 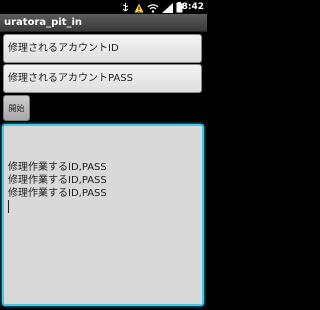 What do you see at coordinates (8, 206) in the screenshot?
I see `text-cursor` at bounding box center [8, 206].